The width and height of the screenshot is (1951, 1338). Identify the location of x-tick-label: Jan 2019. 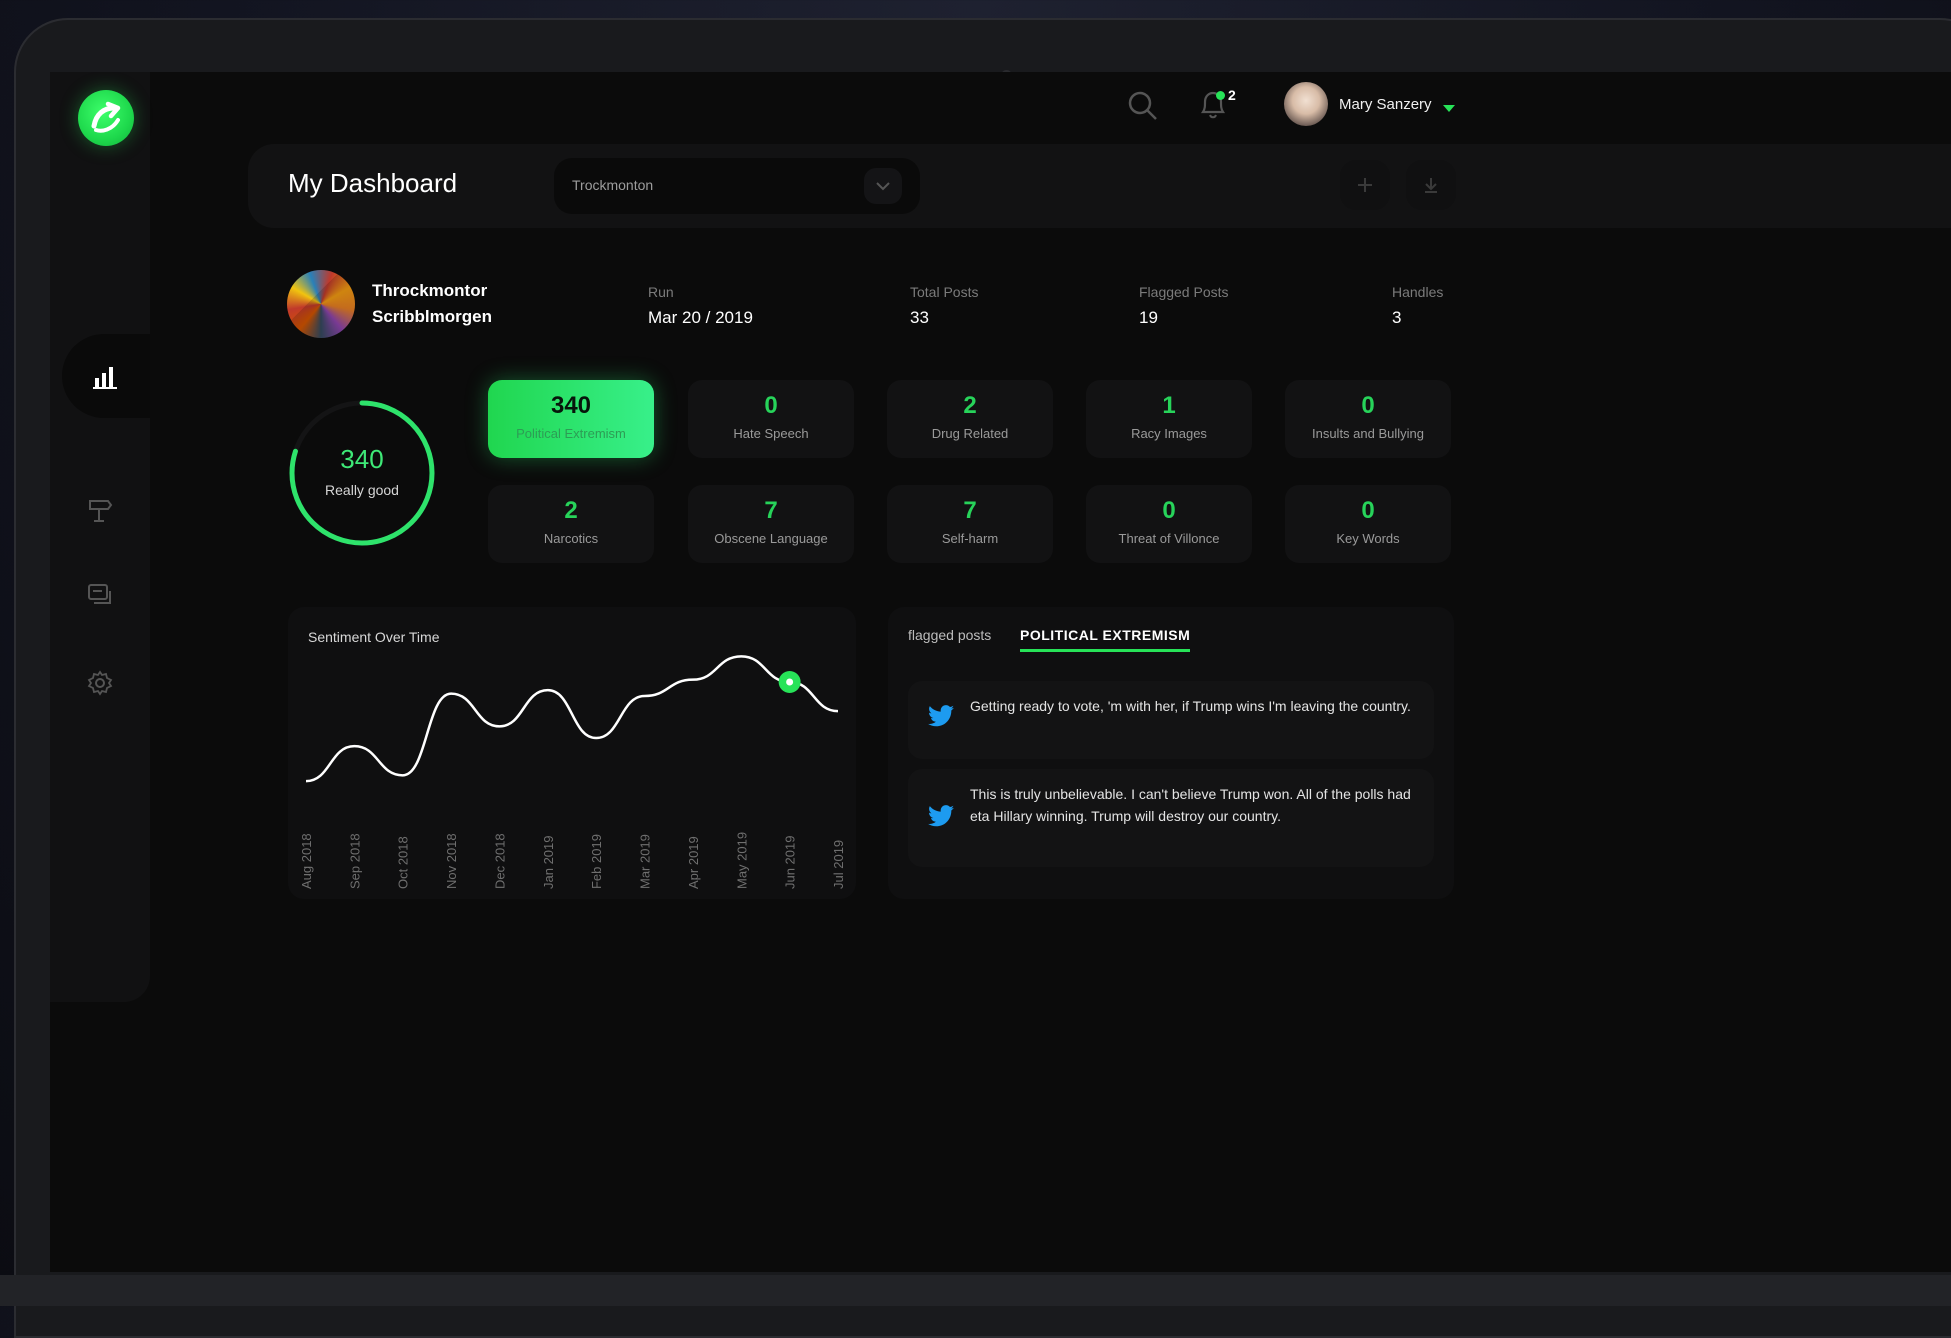
(548, 863).